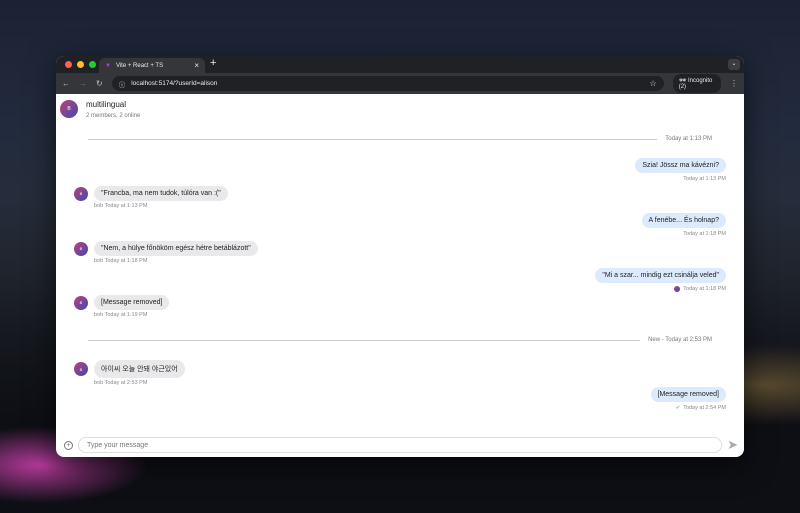 The image size is (800, 513). What do you see at coordinates (80, 64) in the screenshot?
I see `minimize-window-button` at bounding box center [80, 64].